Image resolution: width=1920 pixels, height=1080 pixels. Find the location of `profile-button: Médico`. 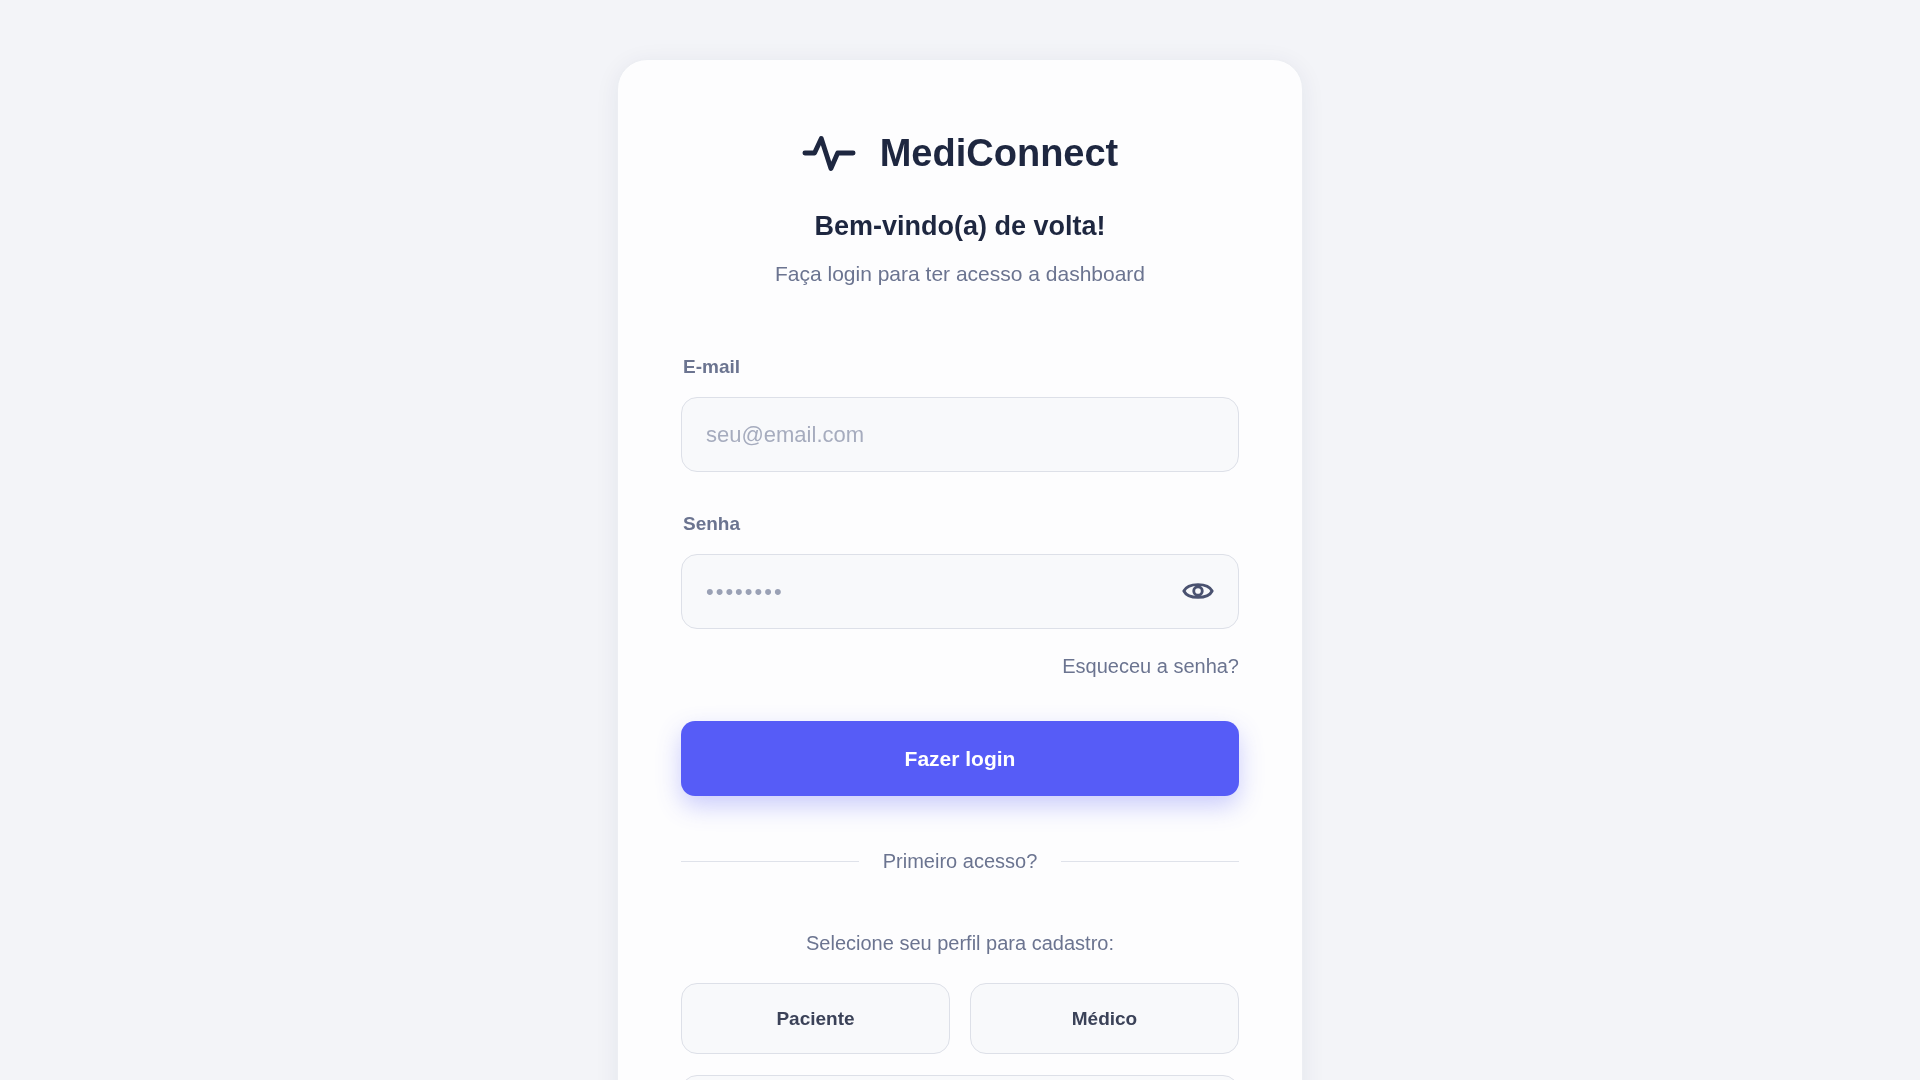

profile-button: Médico is located at coordinates (1104, 1018).